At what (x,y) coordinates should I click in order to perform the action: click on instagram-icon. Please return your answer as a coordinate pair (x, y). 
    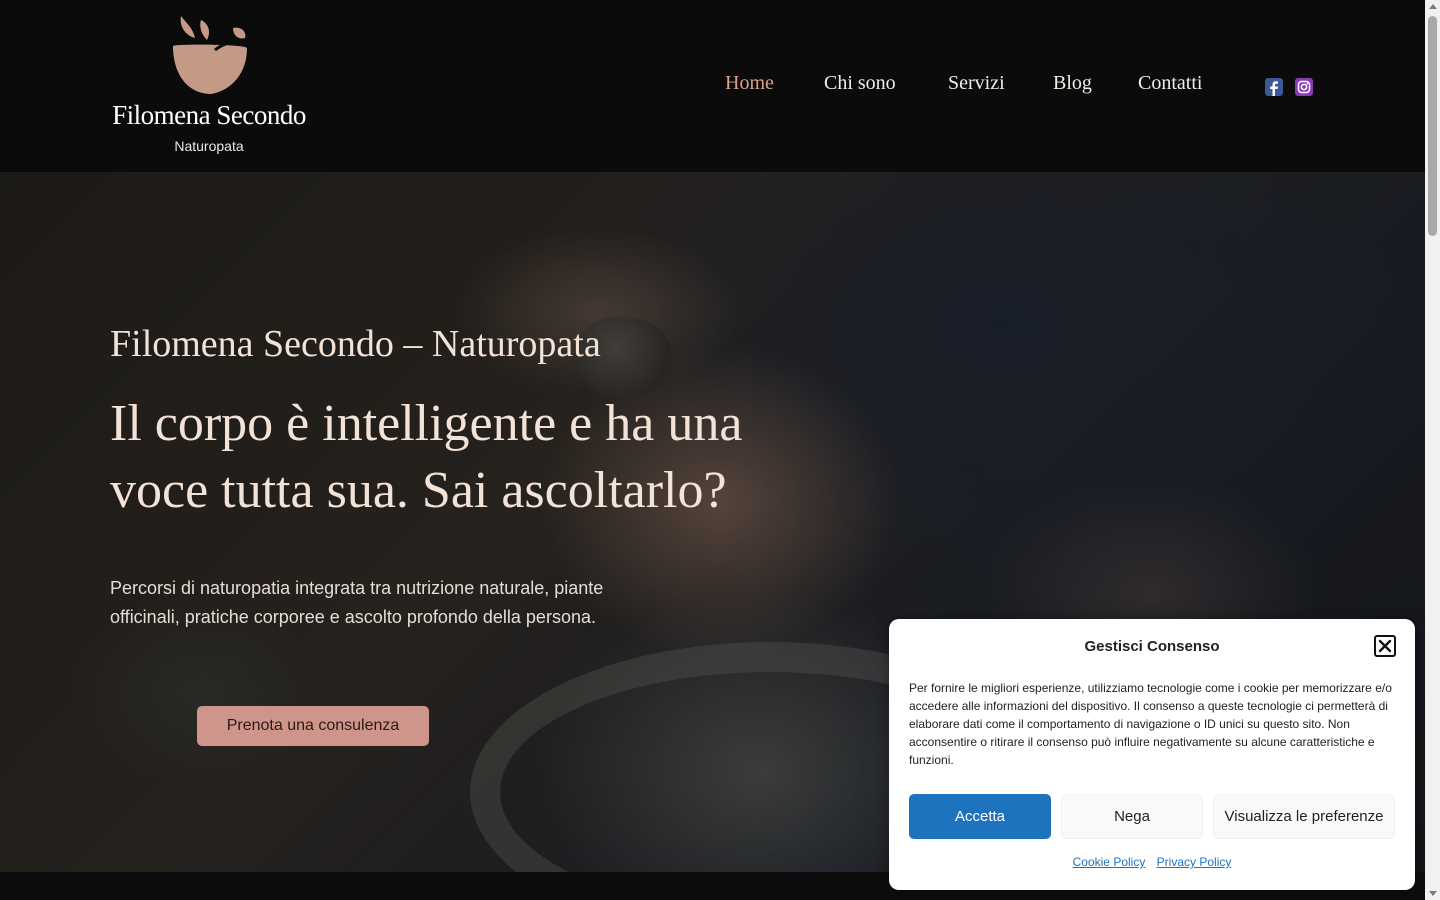
    Looking at the image, I should click on (1304, 87).